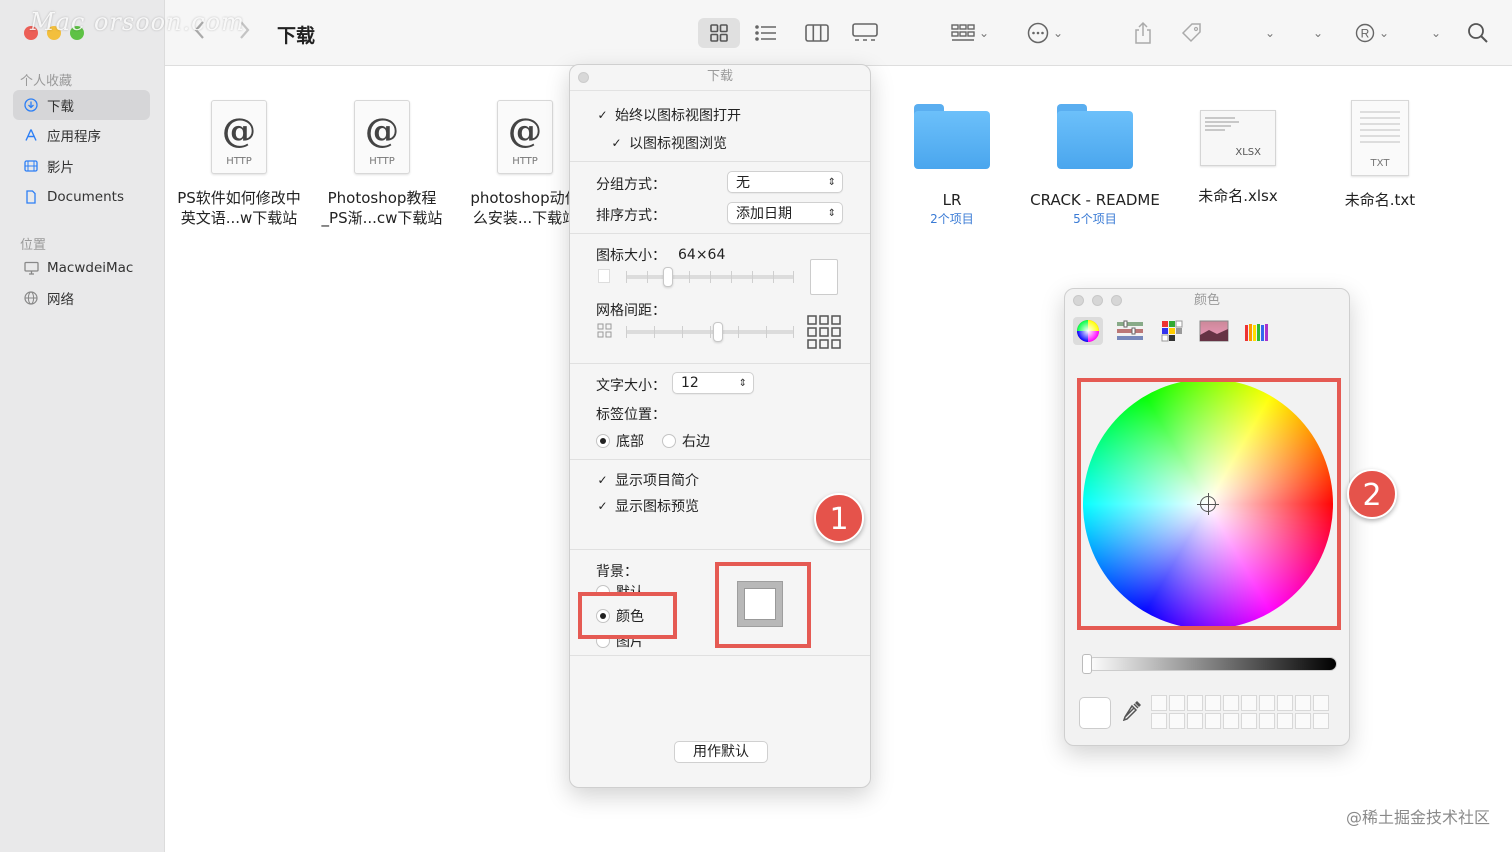 This screenshot has height=852, width=1512. I want to click on close-button, so click(1078, 300).